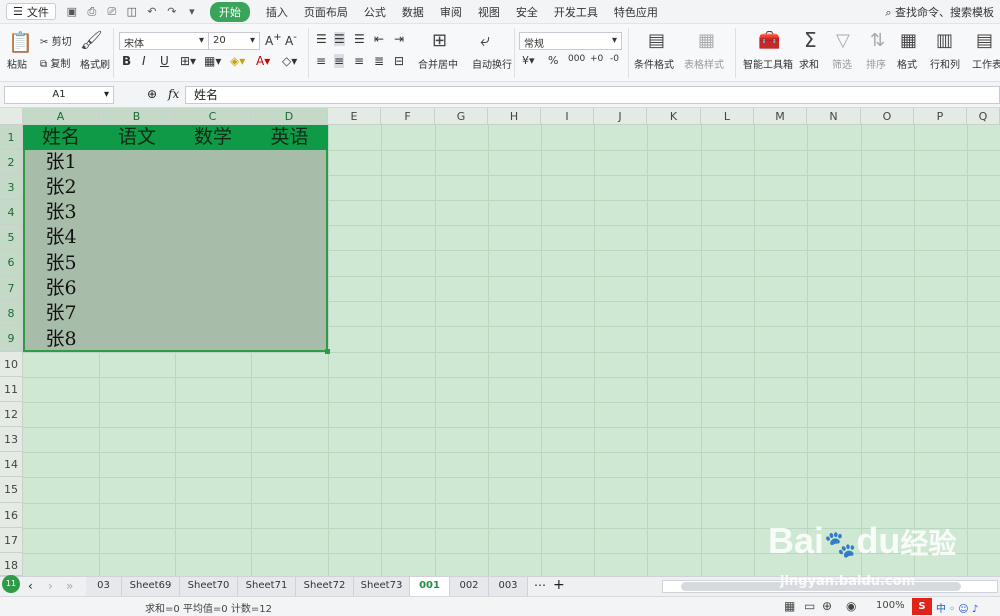 This screenshot has width=1000, height=616. Describe the element at coordinates (939, 12) in the screenshot. I see `command-search: ⌕ 查找命令、搜索模板` at that location.